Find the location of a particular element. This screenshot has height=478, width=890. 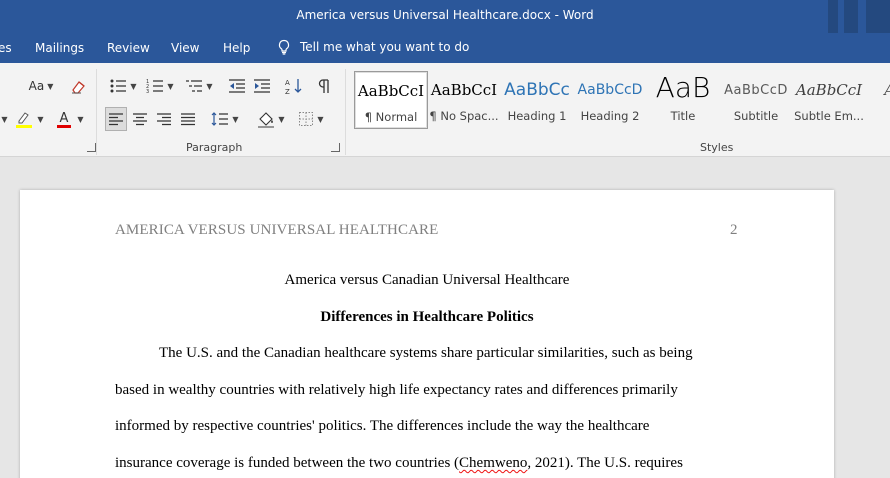

style-normal: AaBbCcI ¶ Normal is located at coordinates (391, 100).